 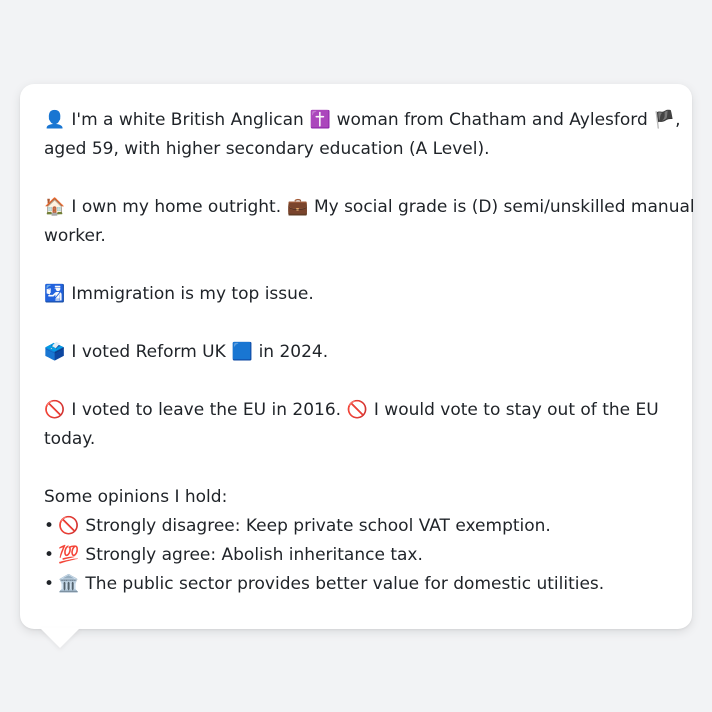 I want to click on vote-text-1: I voted Reform UK, so click(x=148, y=352).